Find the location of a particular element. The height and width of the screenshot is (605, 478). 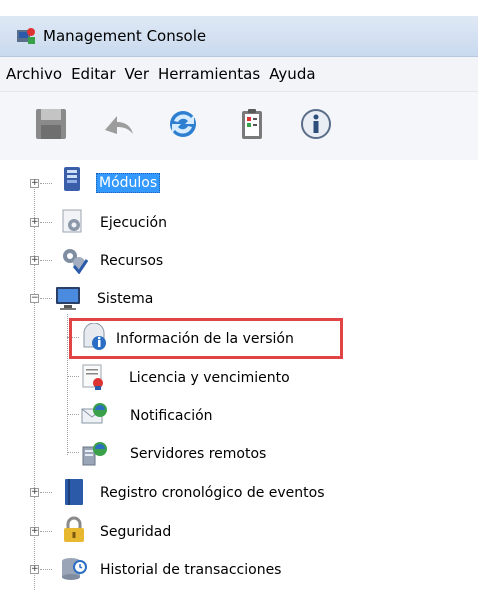

menu-ayuda: Ayuda is located at coordinates (292, 74).